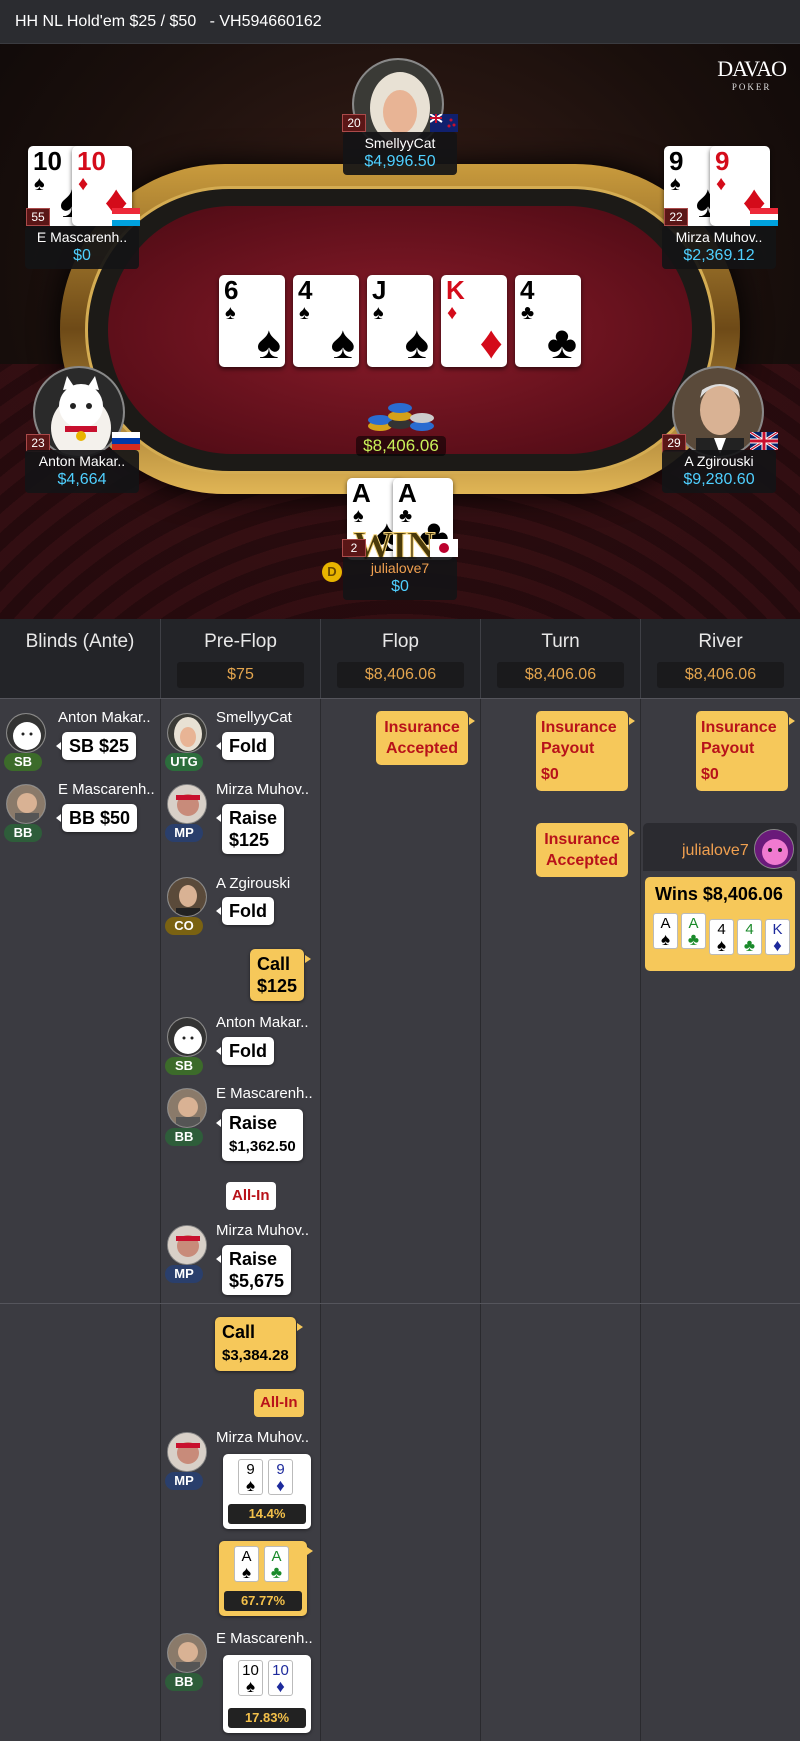  Describe the element at coordinates (774, 849) in the screenshot. I see `avatar-julialove7` at that location.